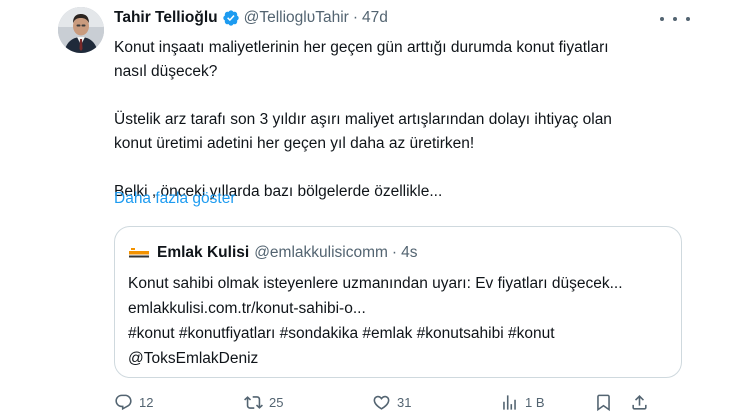  I want to click on tweet-line: nasıl düşecek?, so click(166, 71).